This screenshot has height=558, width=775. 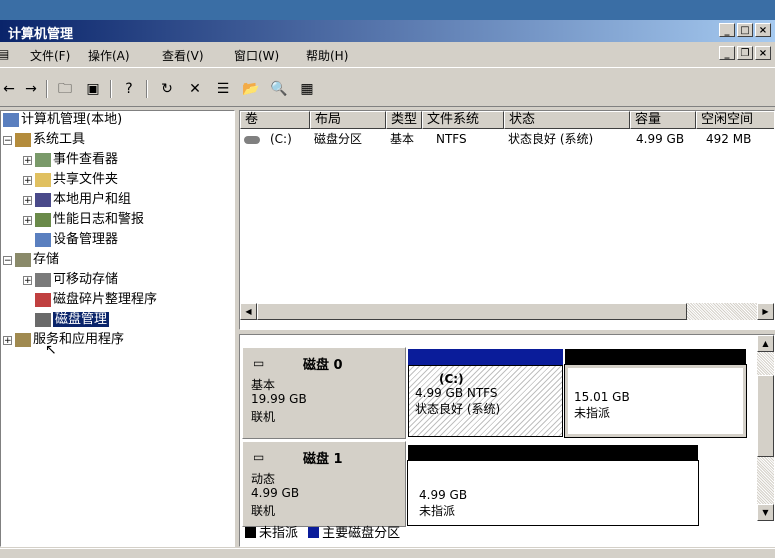 I want to click on app-menu-icon: ▤, so click(x=4, y=54).